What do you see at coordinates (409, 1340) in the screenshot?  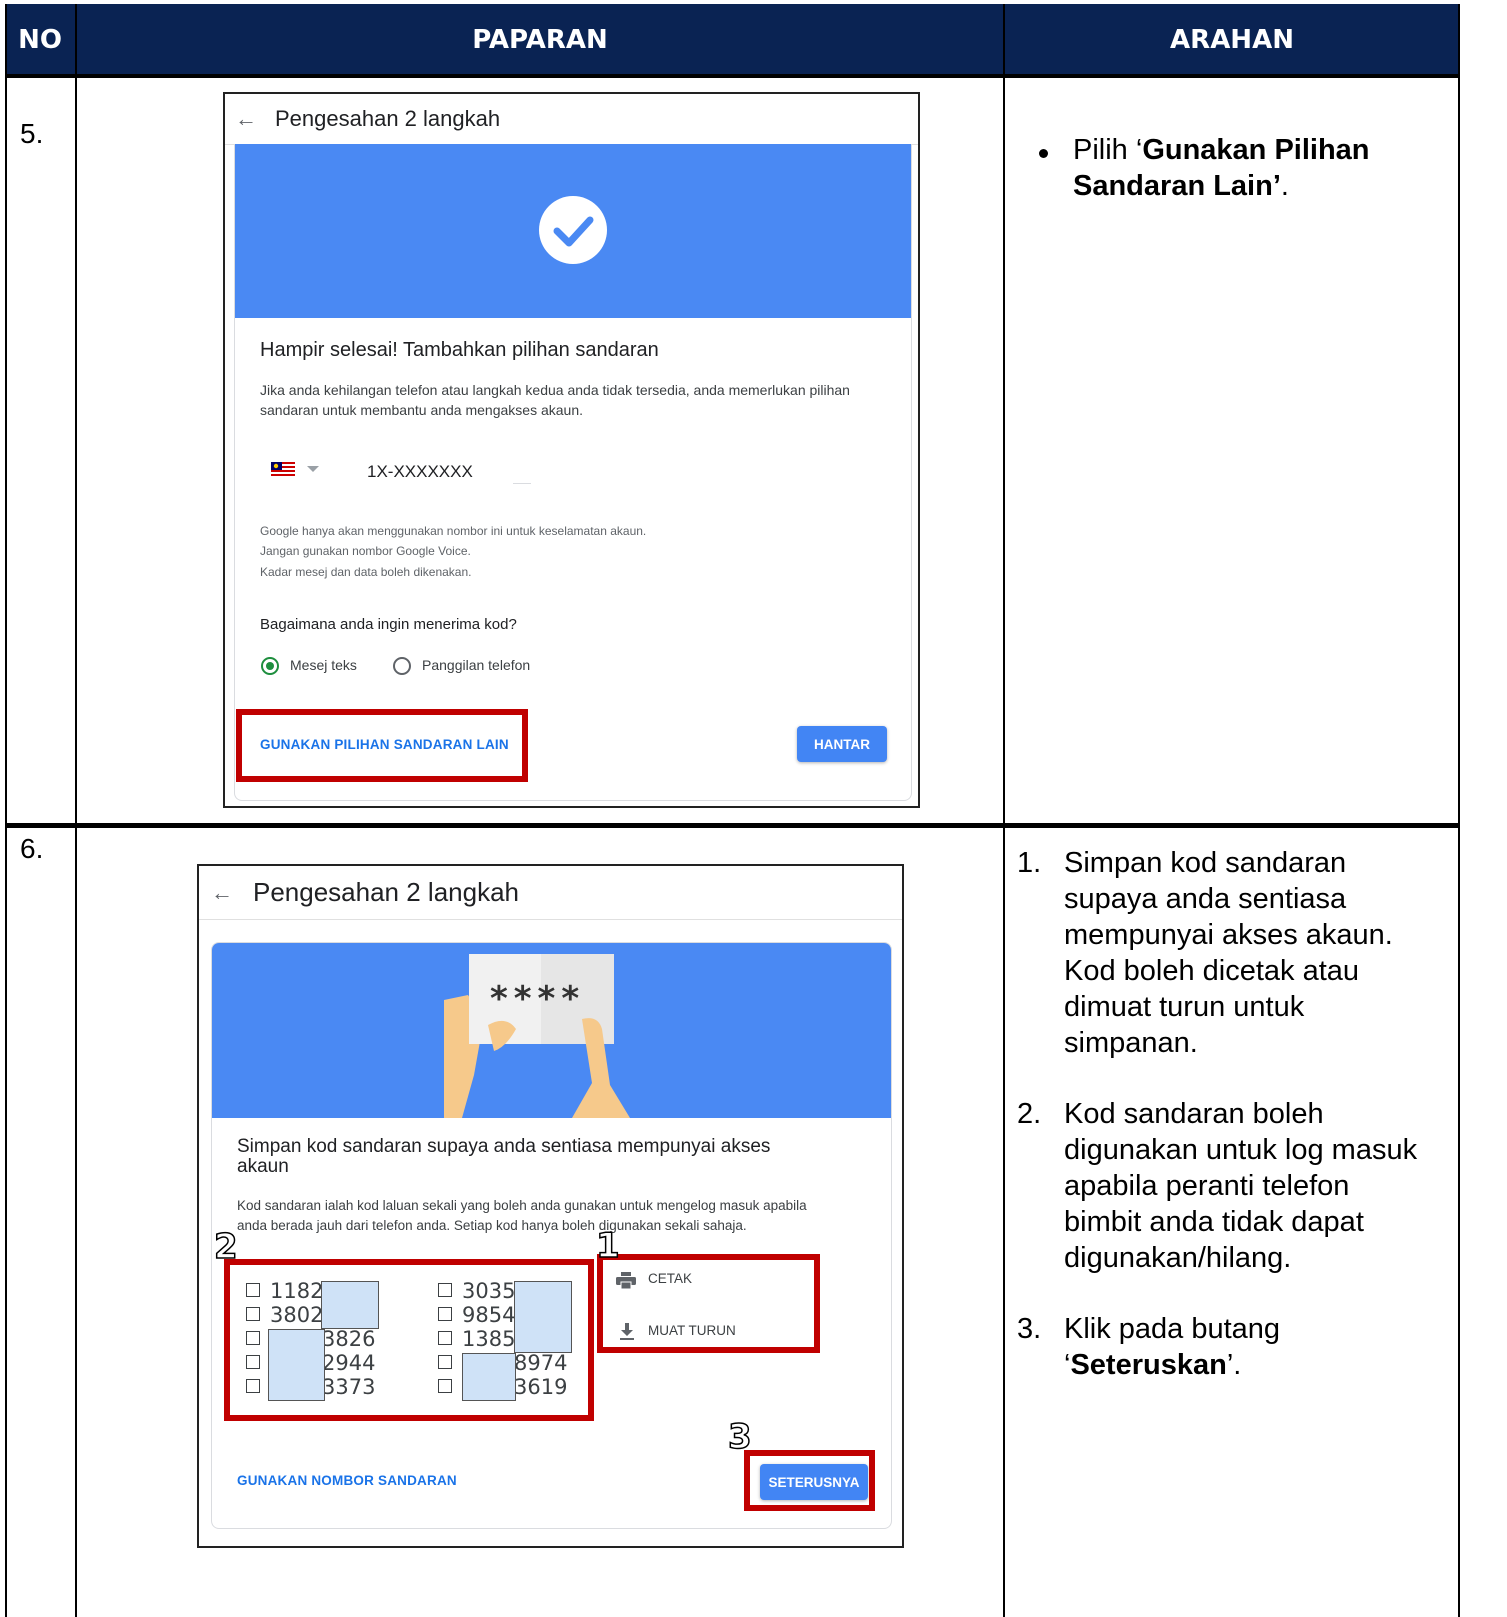 I see `highlight-backup-codes` at bounding box center [409, 1340].